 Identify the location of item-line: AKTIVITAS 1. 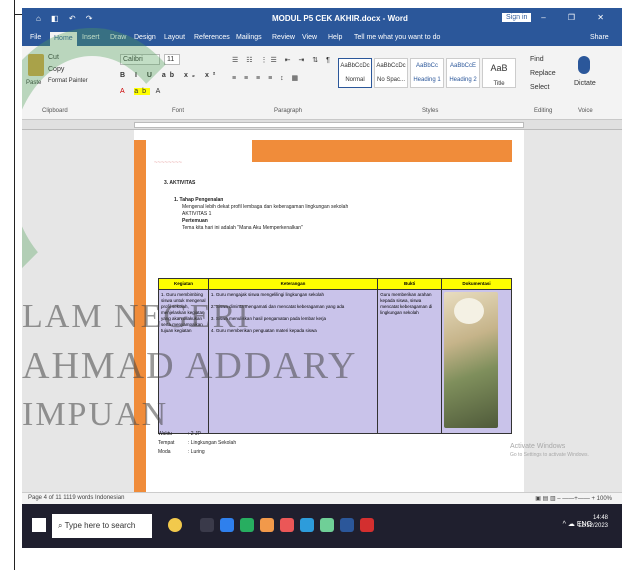
(197, 214).